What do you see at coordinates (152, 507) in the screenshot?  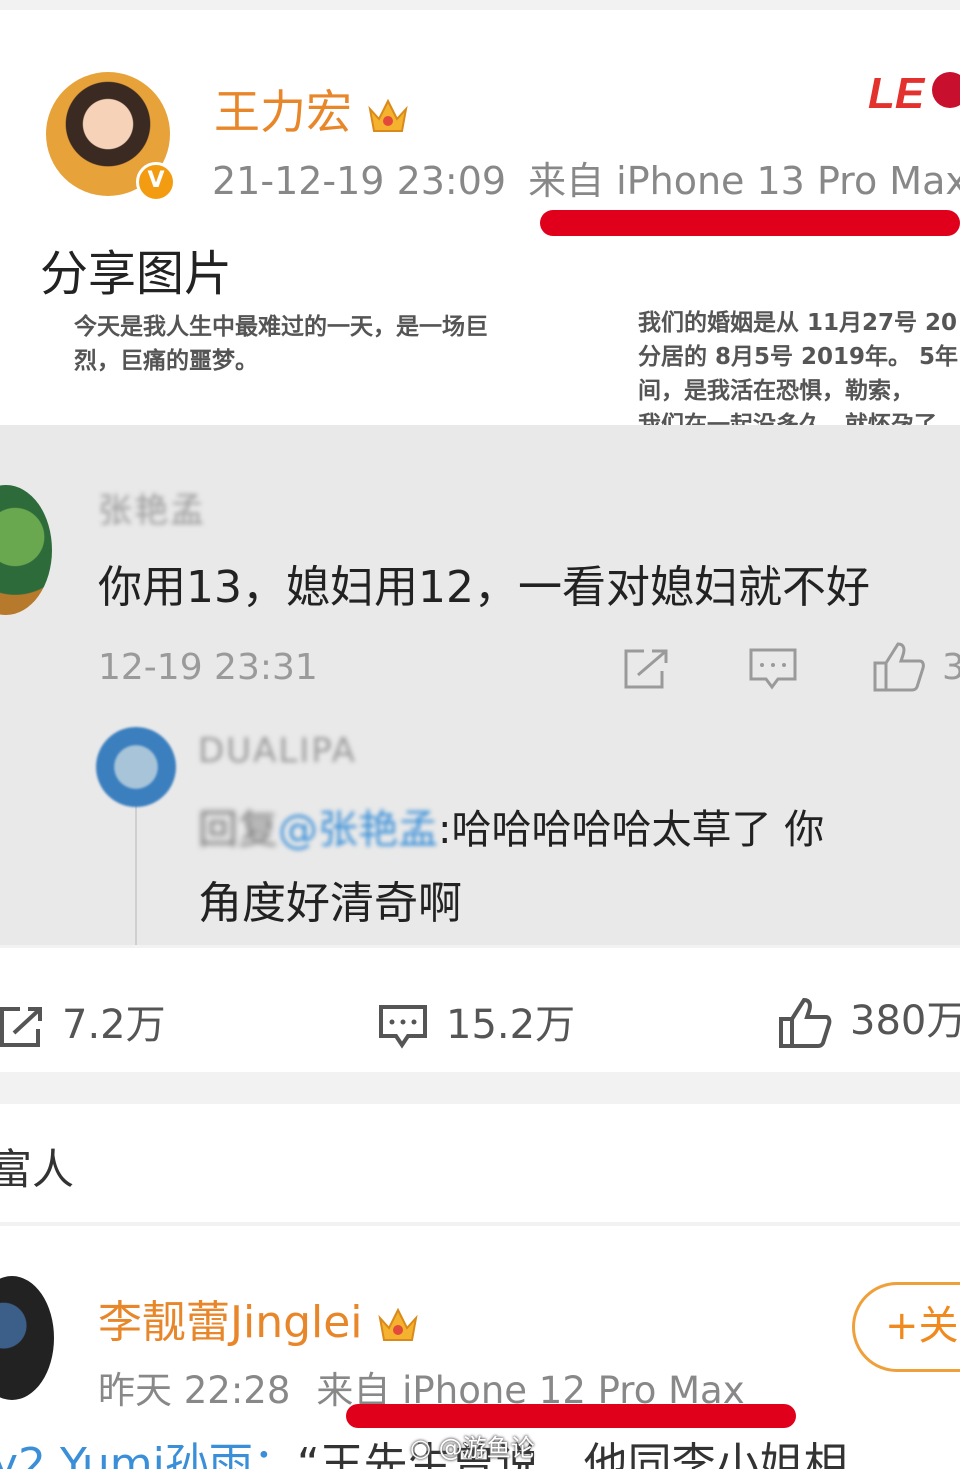 I see `commenter-name: 张艳孟` at bounding box center [152, 507].